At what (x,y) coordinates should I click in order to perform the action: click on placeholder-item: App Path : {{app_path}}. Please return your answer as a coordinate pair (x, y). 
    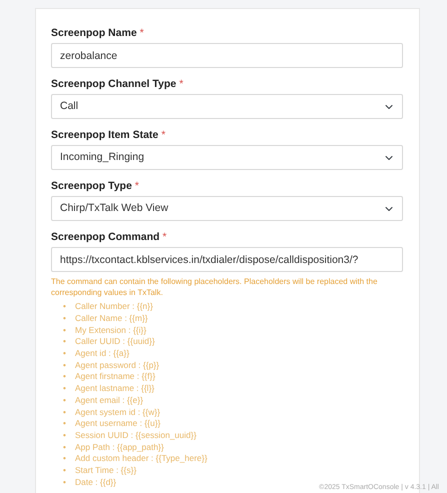
    Looking at the image, I should click on (119, 447).